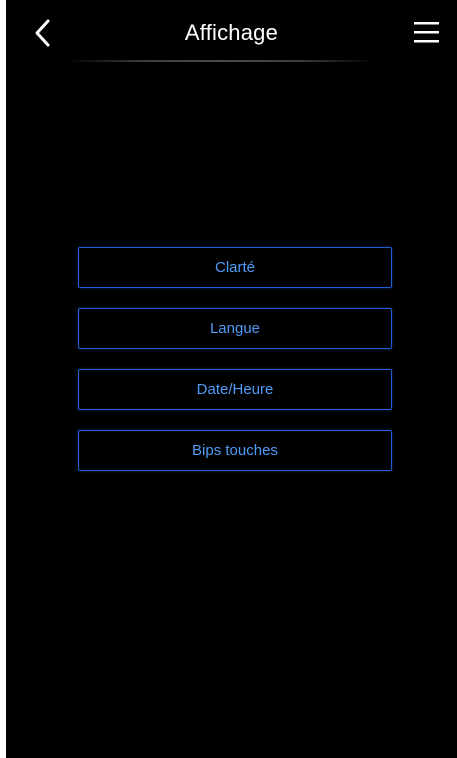 This screenshot has width=457, height=758. Describe the element at coordinates (235, 267) in the screenshot. I see `brightness-button: Clarté` at that location.